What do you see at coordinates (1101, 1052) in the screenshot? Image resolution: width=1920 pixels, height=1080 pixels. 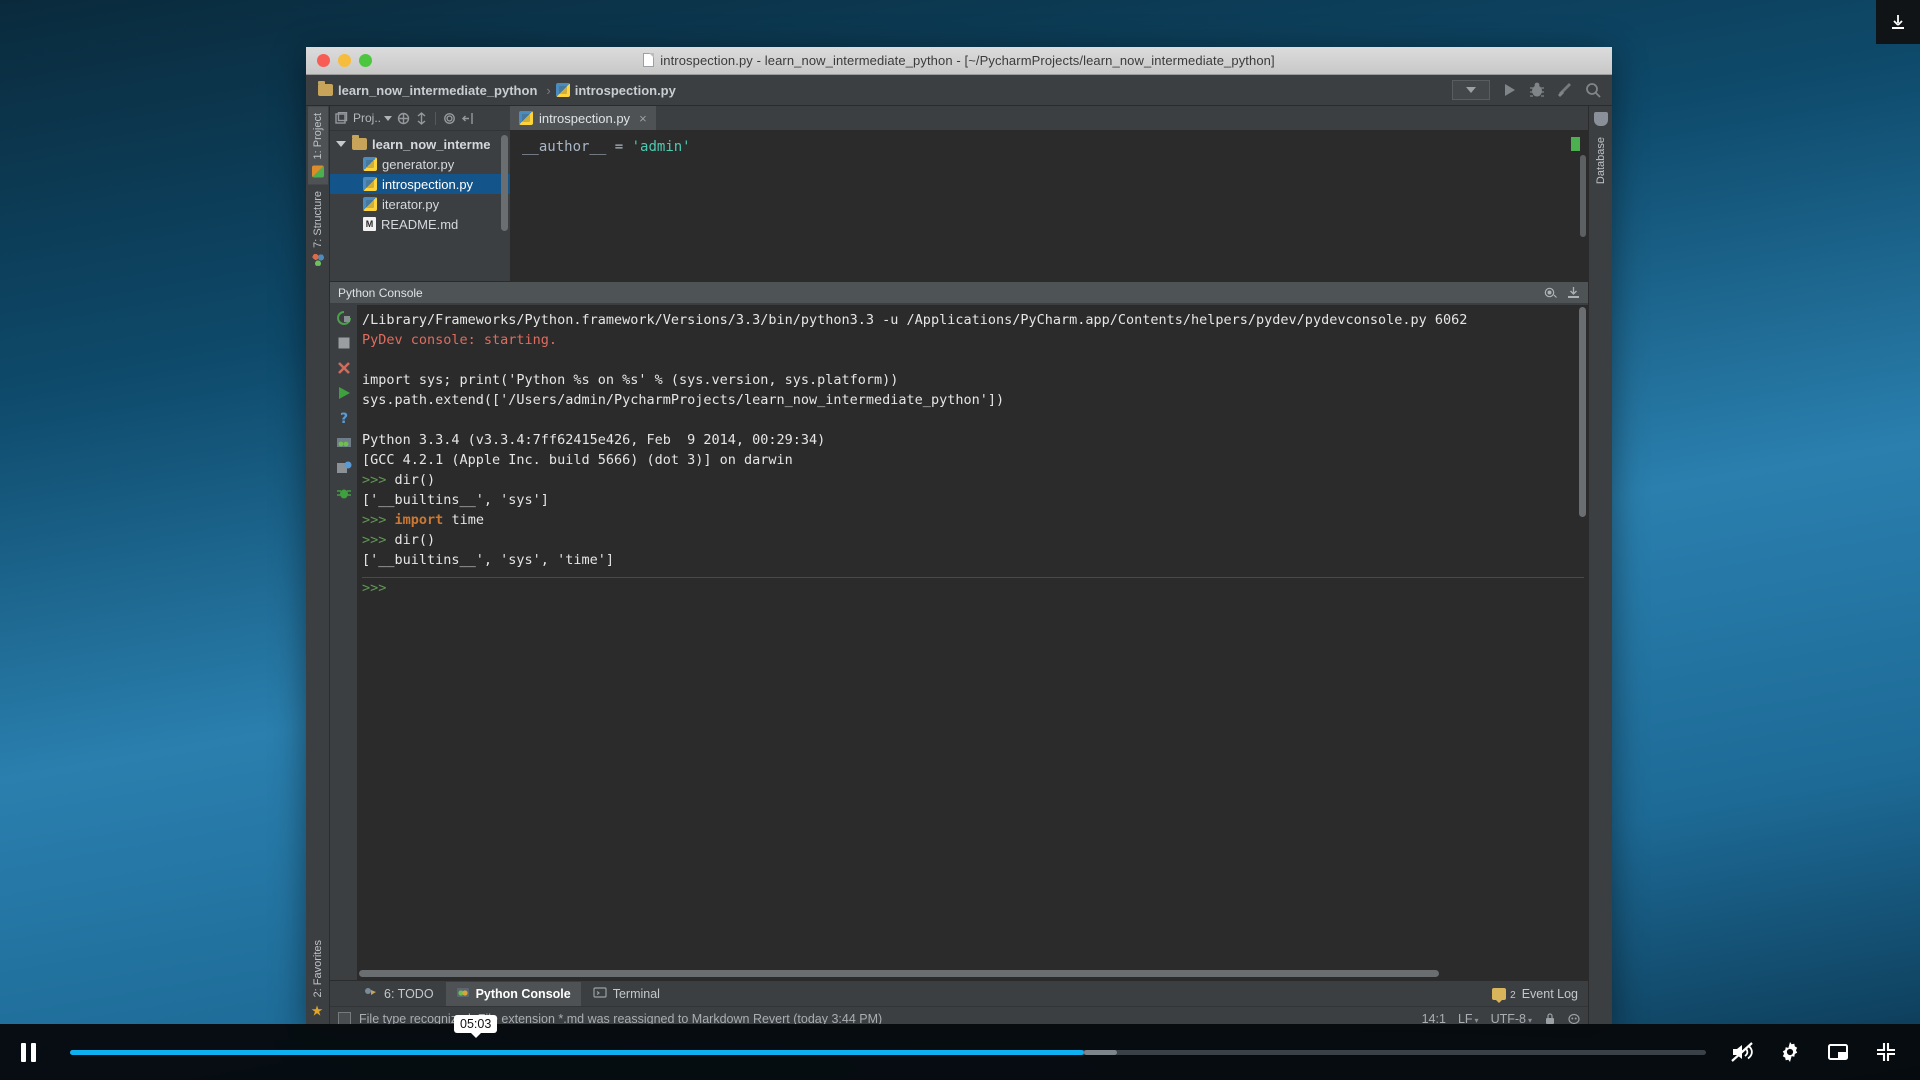 I see `progress-buffer` at bounding box center [1101, 1052].